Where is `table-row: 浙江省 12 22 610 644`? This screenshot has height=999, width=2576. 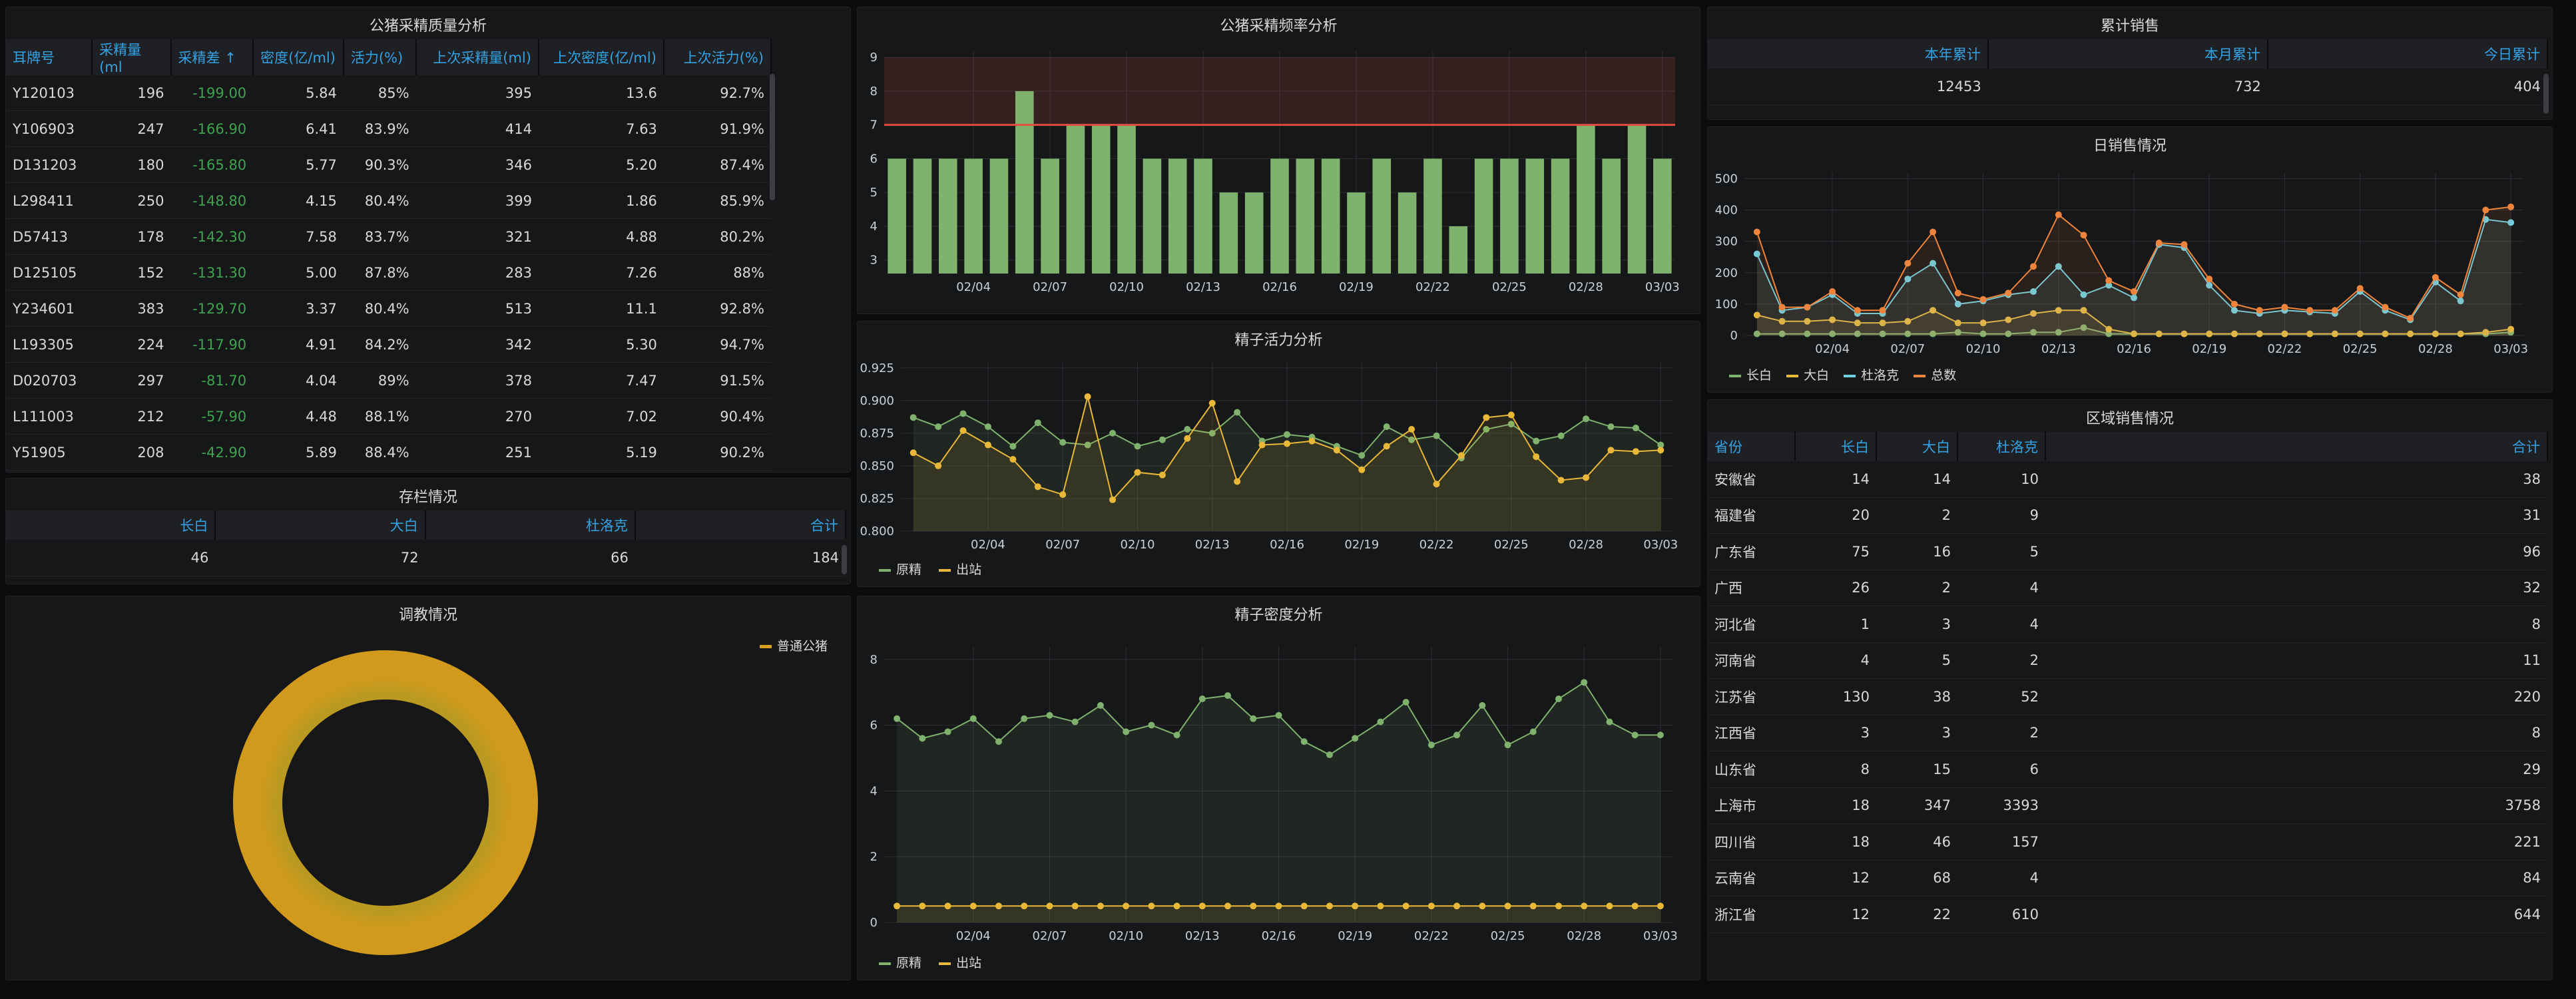 table-row: 浙江省 12 22 610 644 is located at coordinates (2128, 914).